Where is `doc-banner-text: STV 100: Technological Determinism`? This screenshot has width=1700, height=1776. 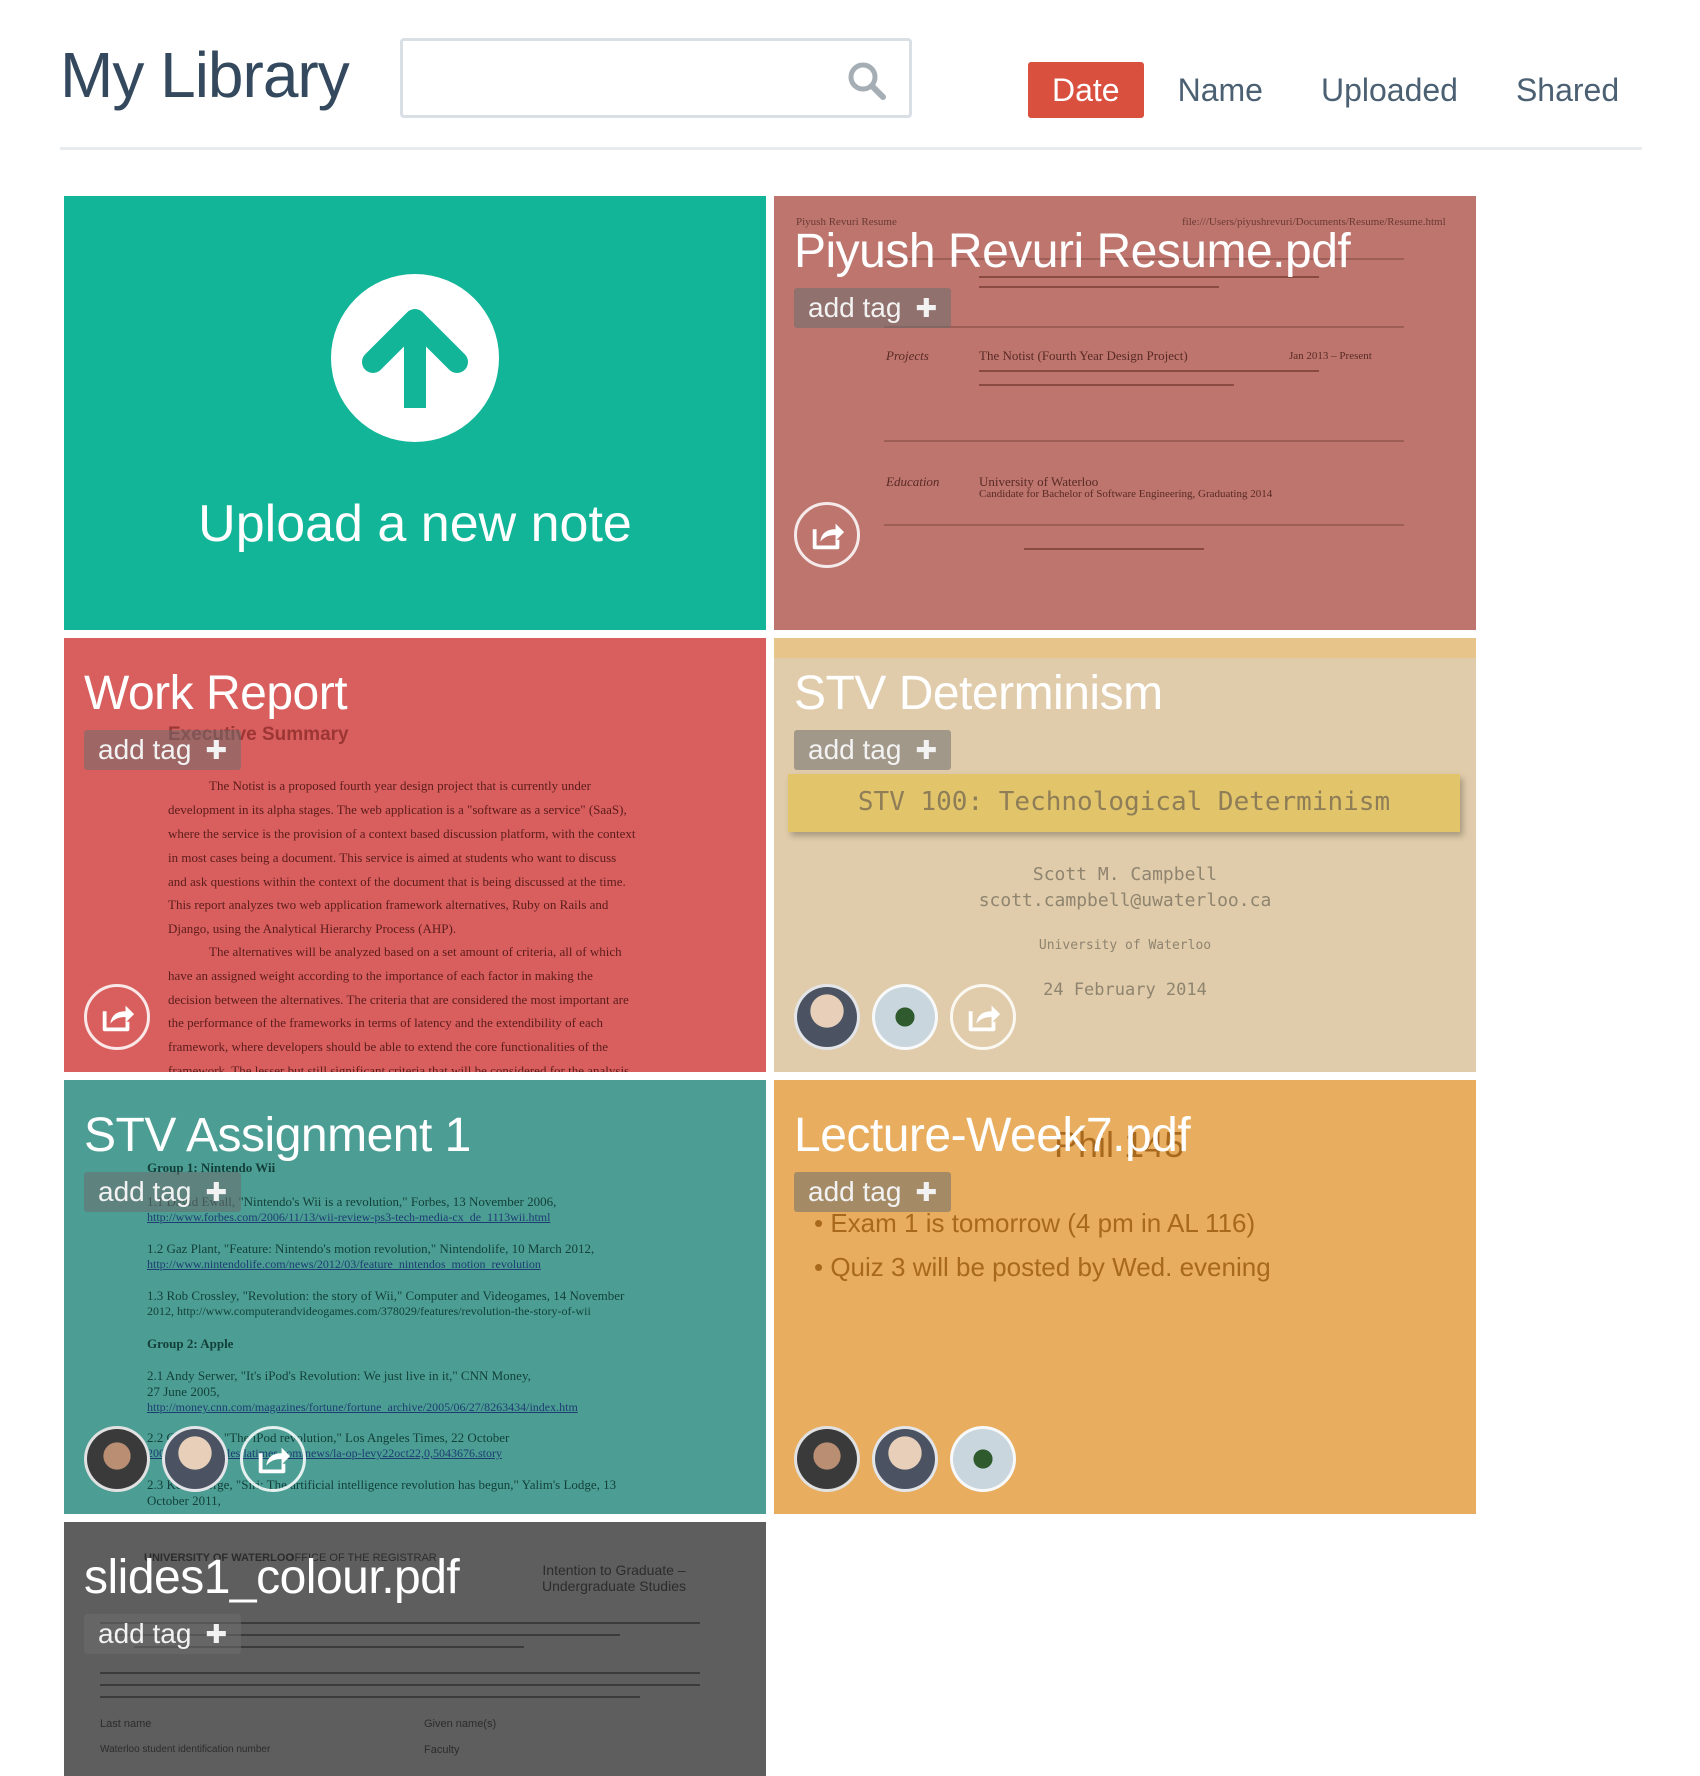
doc-banner-text: STV 100: Technological Determinism is located at coordinates (1124, 802).